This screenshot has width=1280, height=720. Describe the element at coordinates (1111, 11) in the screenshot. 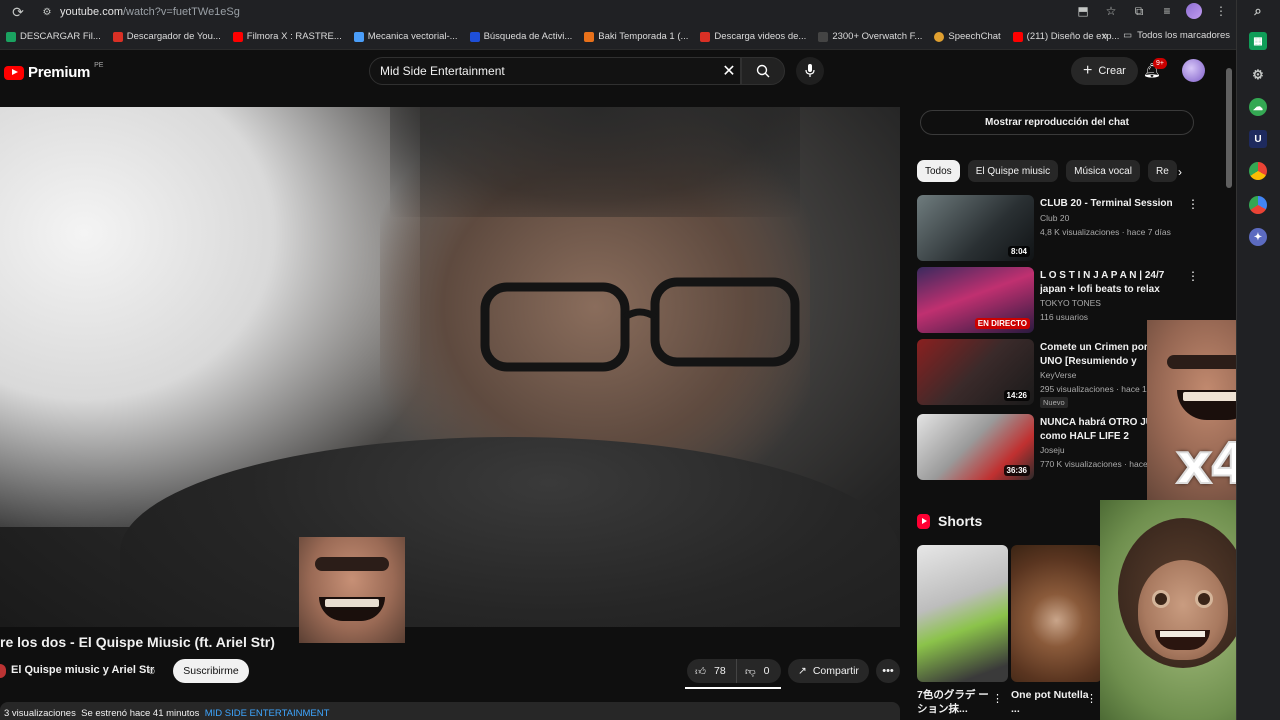

I see `bookmark-star-icon: ☆` at that location.